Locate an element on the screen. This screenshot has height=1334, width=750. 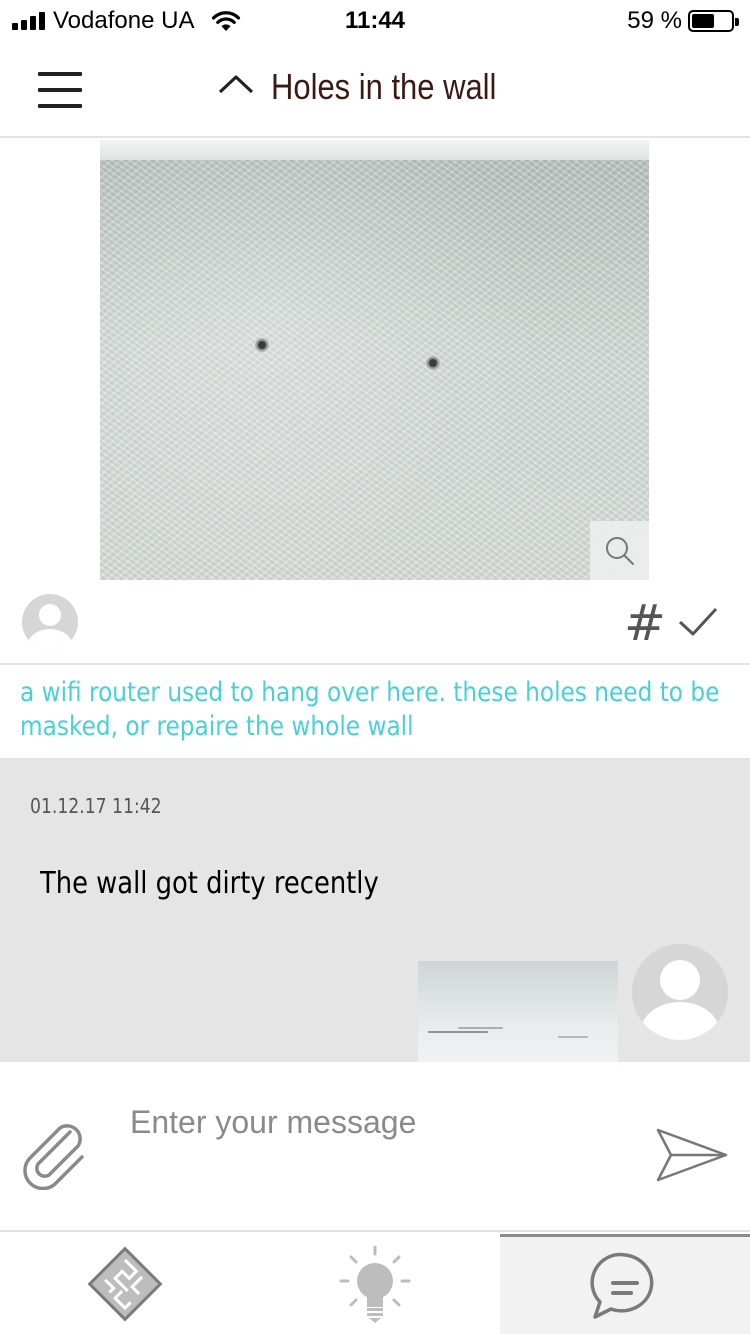
photo-ceiling is located at coordinates (374, 150).